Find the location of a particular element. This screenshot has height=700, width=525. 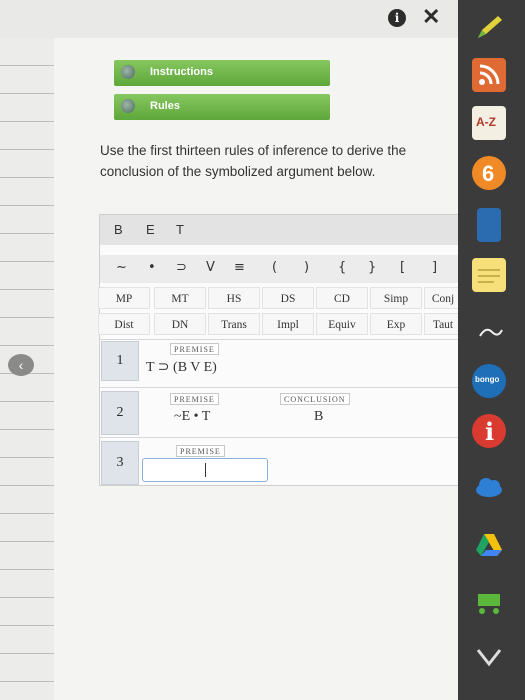

rule-dist-button: Dist is located at coordinates (124, 324).